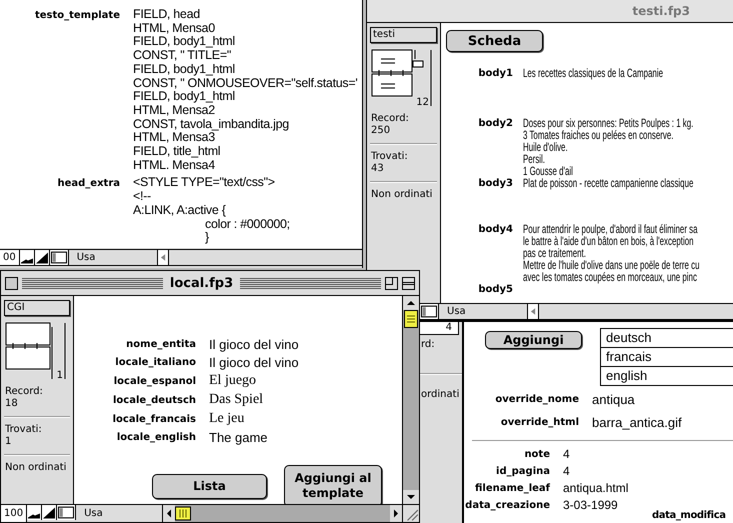 The image size is (733, 523). Describe the element at coordinates (410, 400) in the screenshot. I see `vertical-scrollbar` at that location.